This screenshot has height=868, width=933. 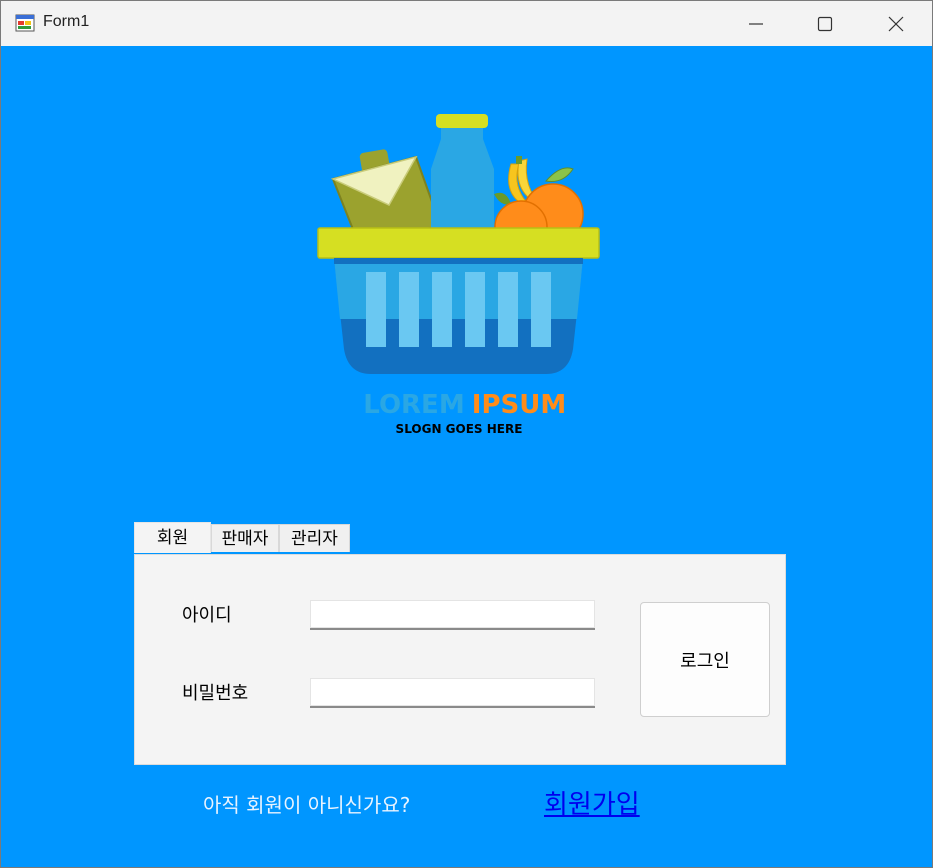 I want to click on window-title: Form1, so click(x=66, y=21).